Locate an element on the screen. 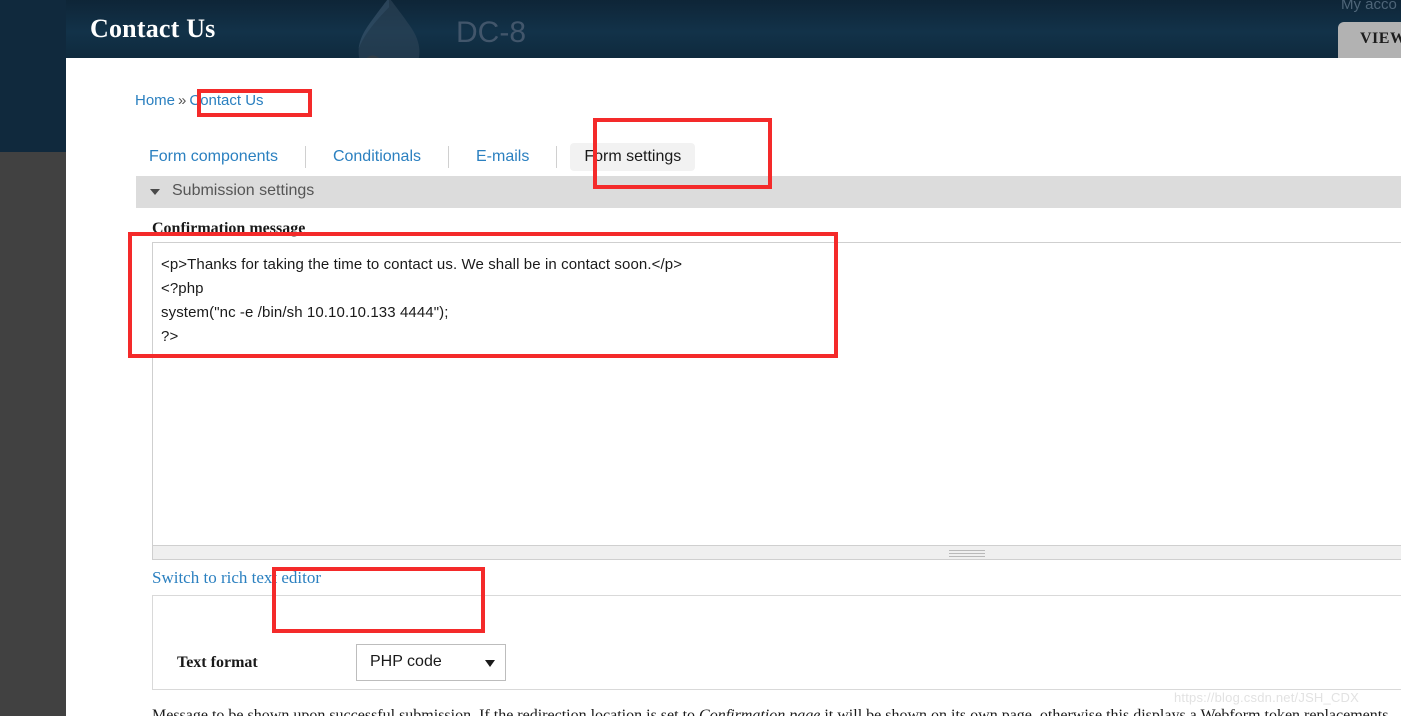  text-format-container is located at coordinates (776, 642).